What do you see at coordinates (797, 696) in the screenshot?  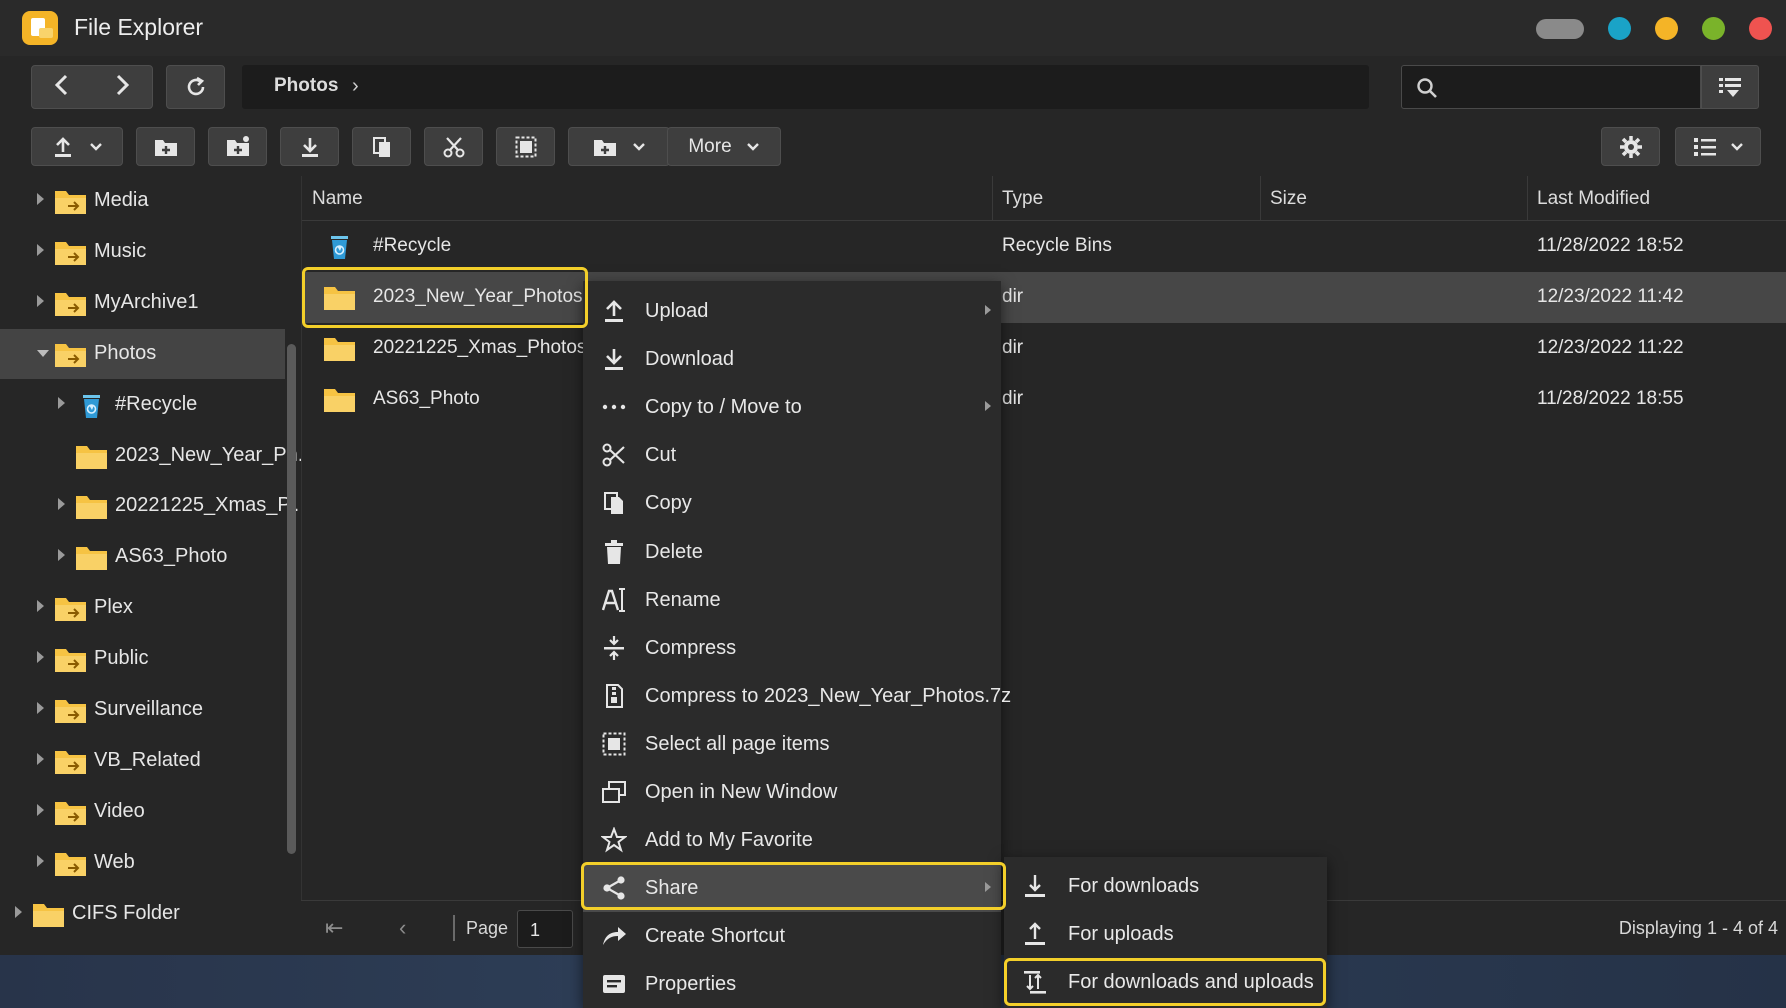 I see `context-menu-item: Compress to 2023_New_Year_Photos.7z` at bounding box center [797, 696].